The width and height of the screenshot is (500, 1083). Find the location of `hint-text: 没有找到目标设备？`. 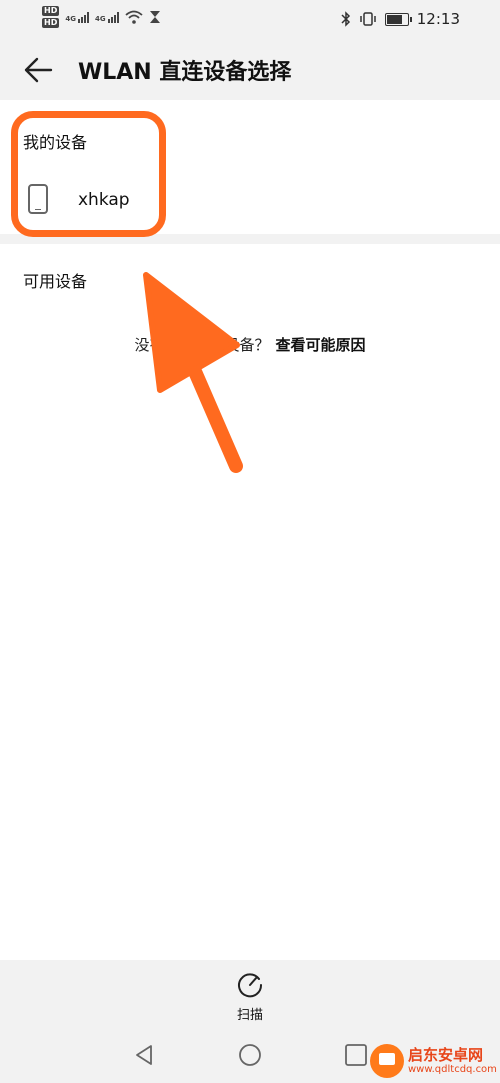

hint-text: 没有找到目标设备？ is located at coordinates (202, 345).